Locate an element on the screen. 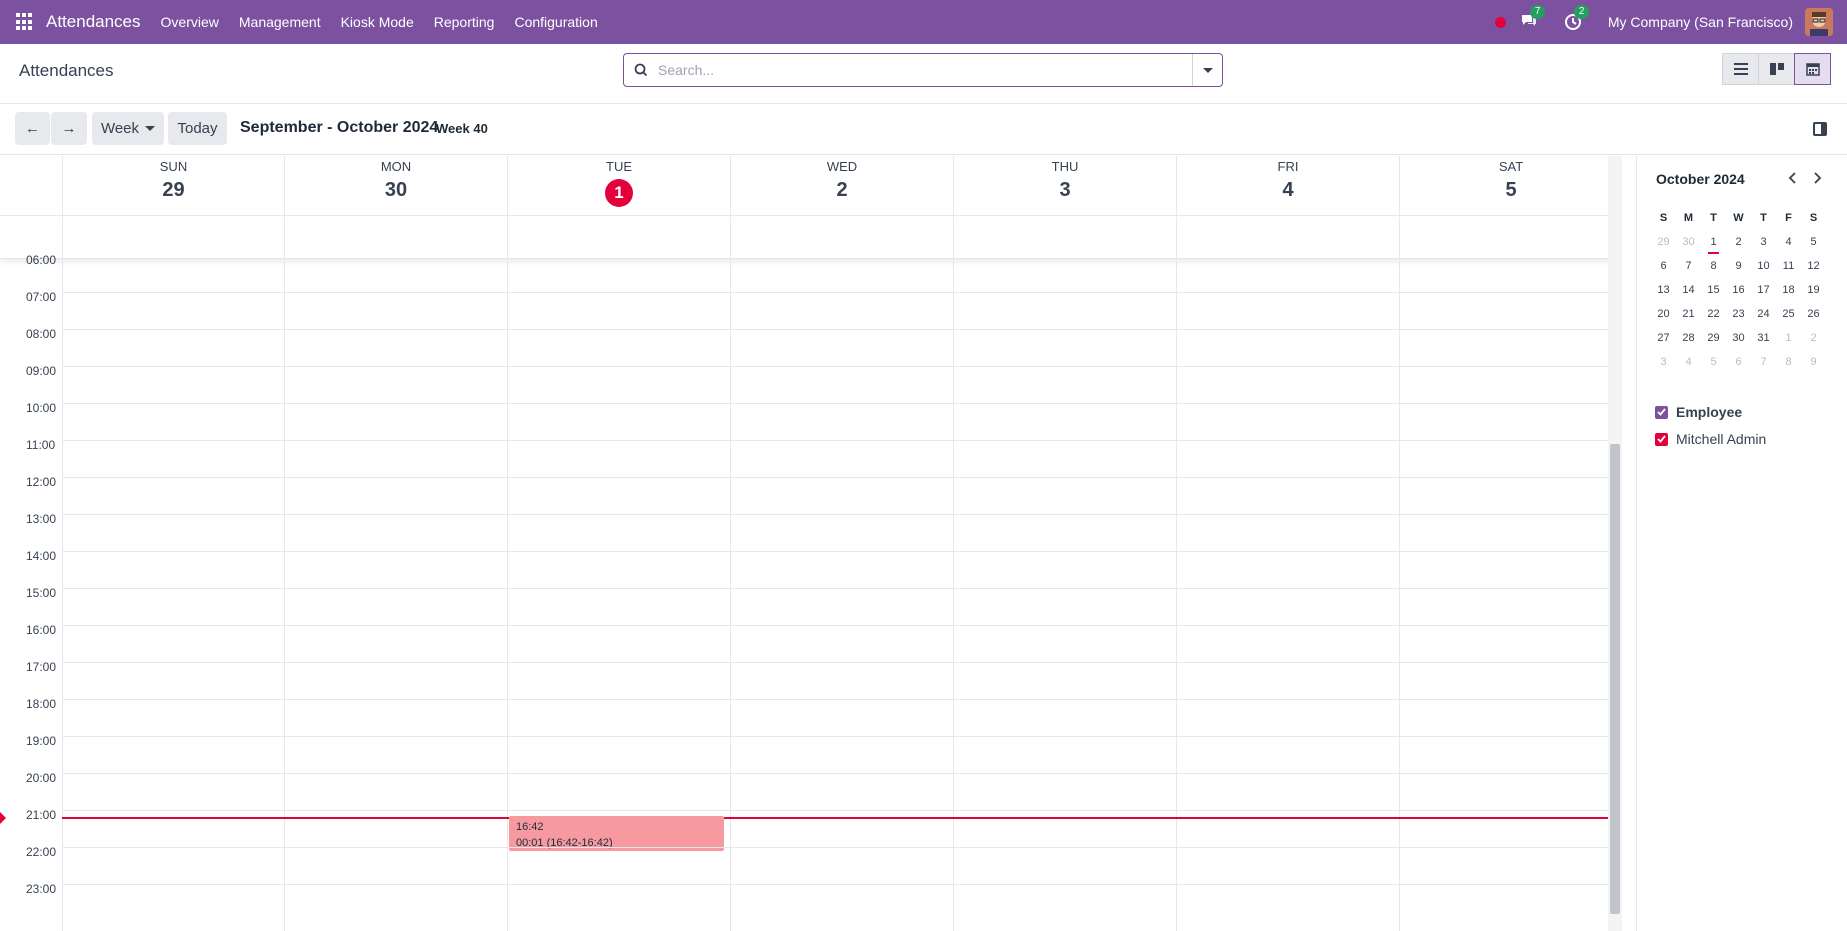  day-header-tue: TUE 1 is located at coordinates (618, 186).